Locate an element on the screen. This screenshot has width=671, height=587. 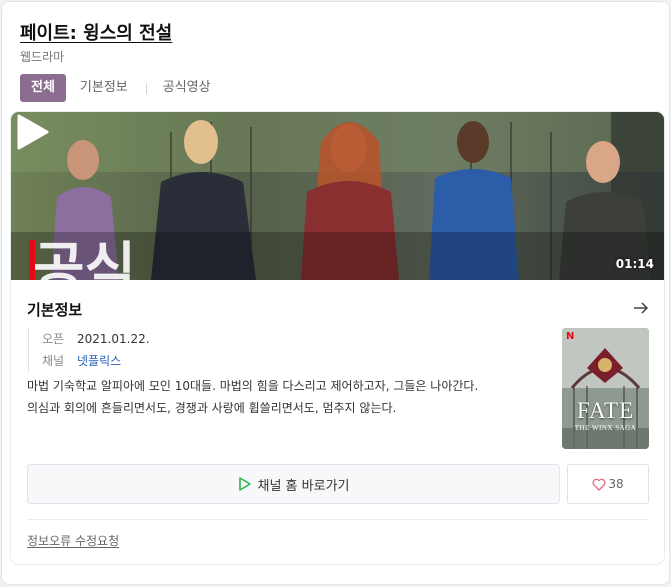
tab-basic-info: 기본정보 is located at coordinates (104, 88).